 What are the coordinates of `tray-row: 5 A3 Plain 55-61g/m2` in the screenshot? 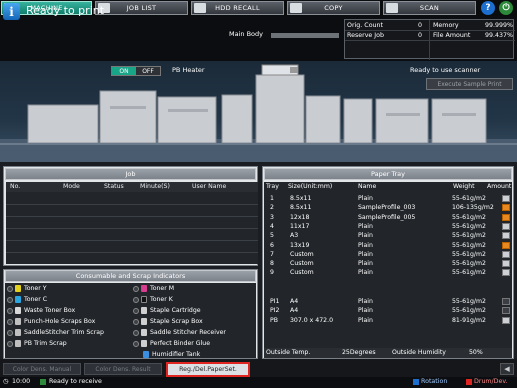 It's located at (388, 235).